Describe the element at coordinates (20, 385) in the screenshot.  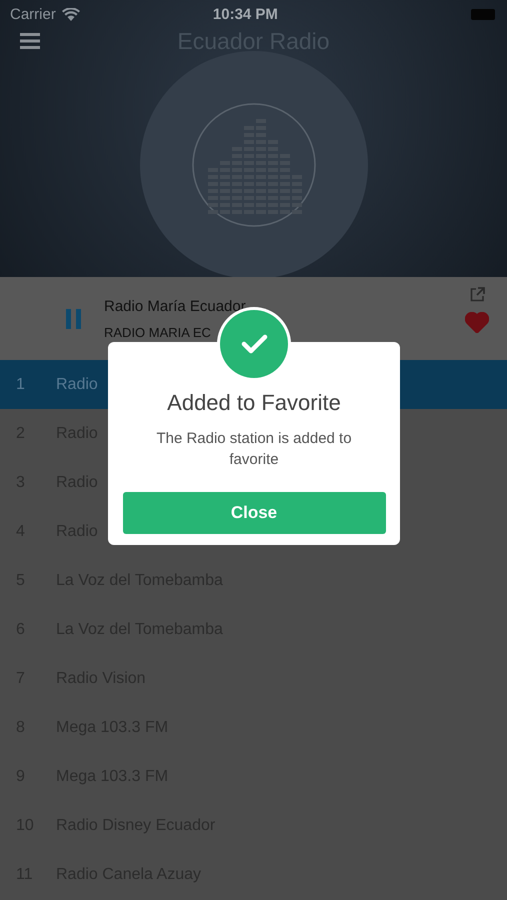
I see `station-number: 1` at that location.